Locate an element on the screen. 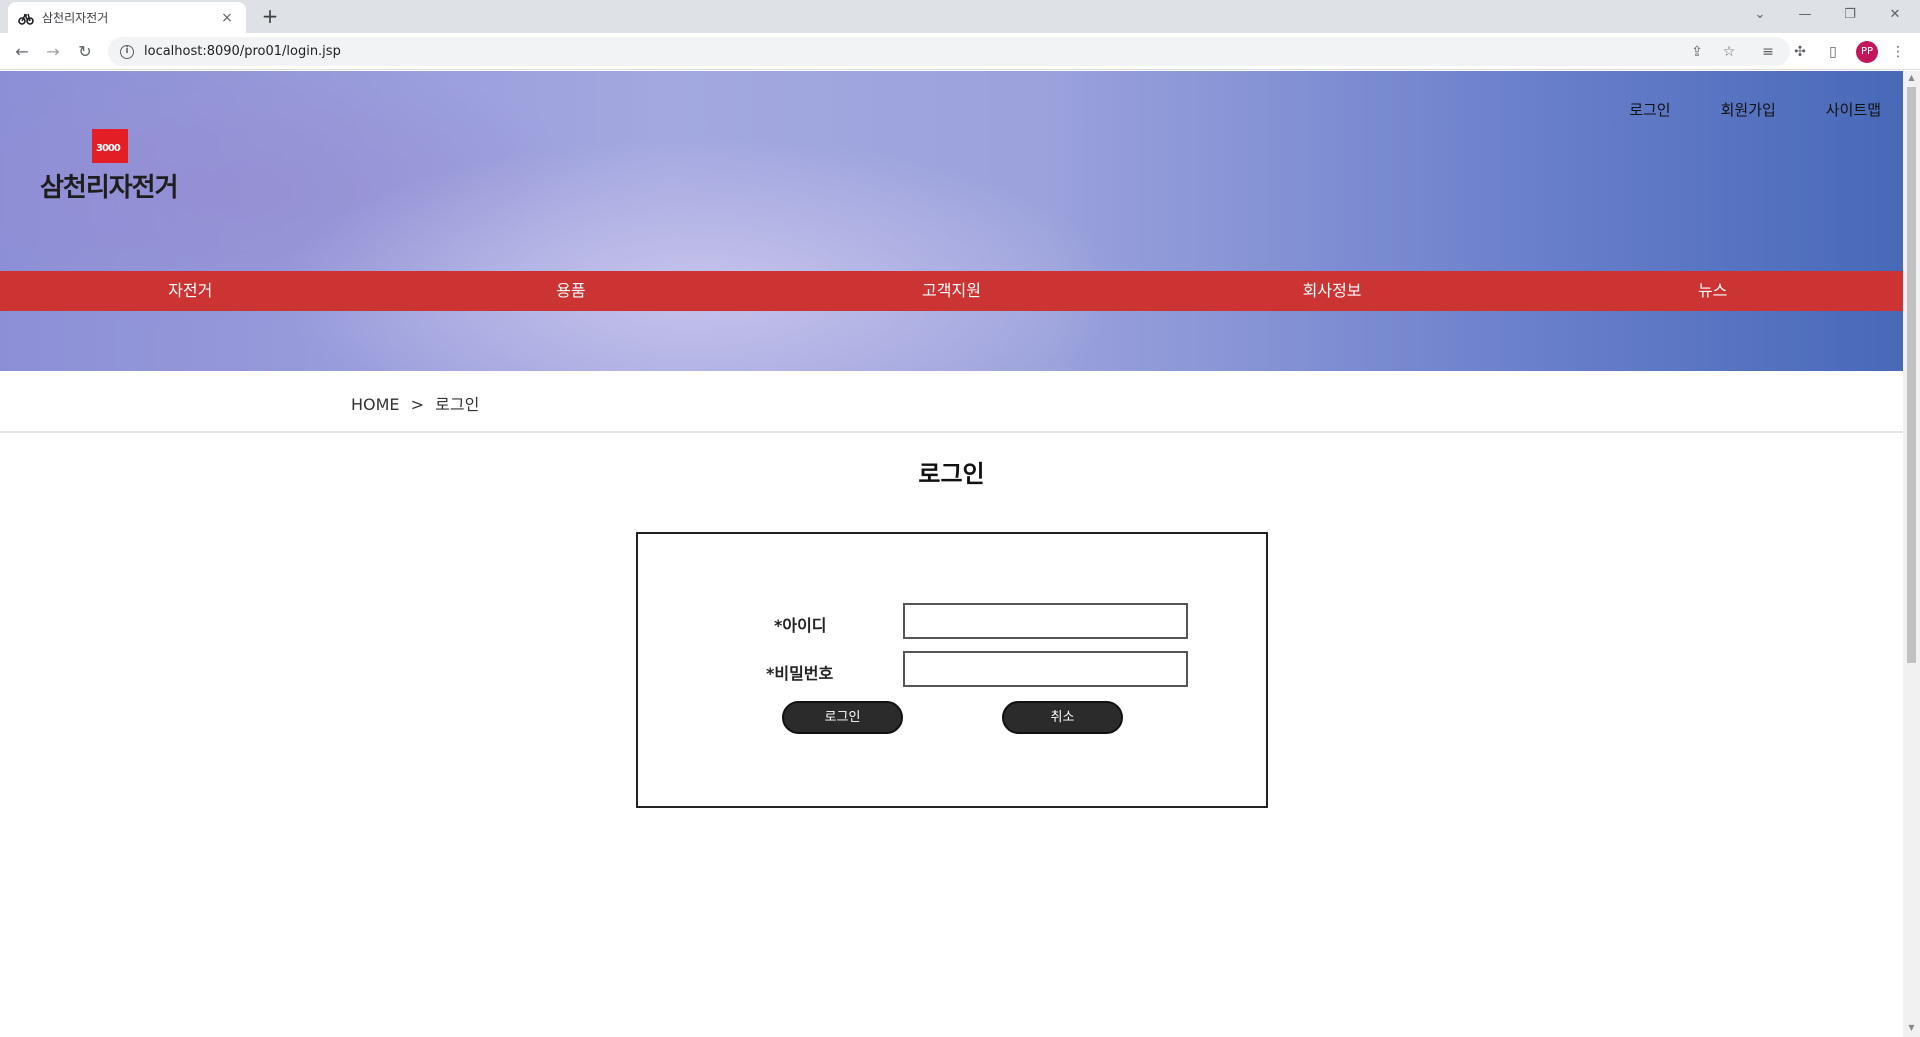 Image resolution: width=1920 pixels, height=1037 pixels. site-info-icon: i is located at coordinates (127, 51).